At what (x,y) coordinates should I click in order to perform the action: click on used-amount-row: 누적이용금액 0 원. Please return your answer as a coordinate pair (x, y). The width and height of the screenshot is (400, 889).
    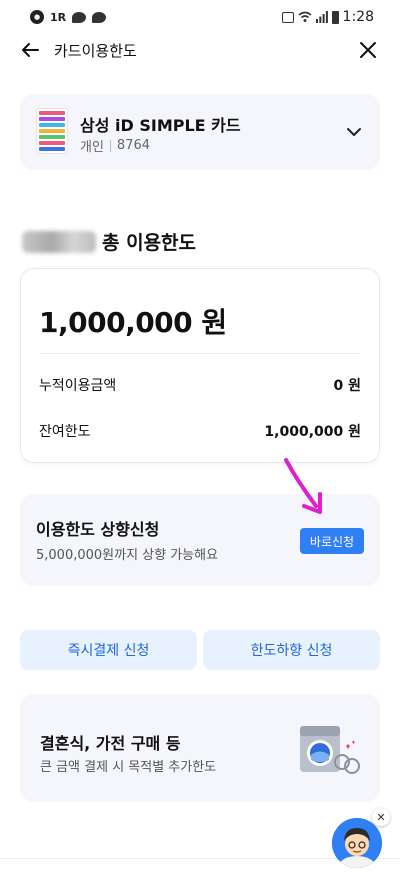
    Looking at the image, I should click on (200, 385).